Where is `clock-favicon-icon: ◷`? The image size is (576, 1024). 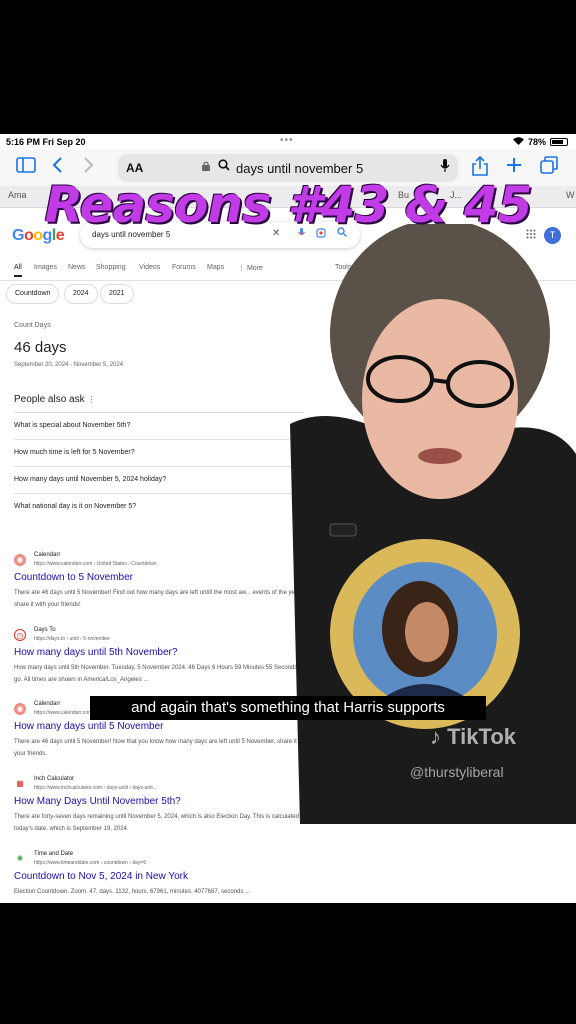
clock-favicon-icon: ◷ is located at coordinates (20, 635).